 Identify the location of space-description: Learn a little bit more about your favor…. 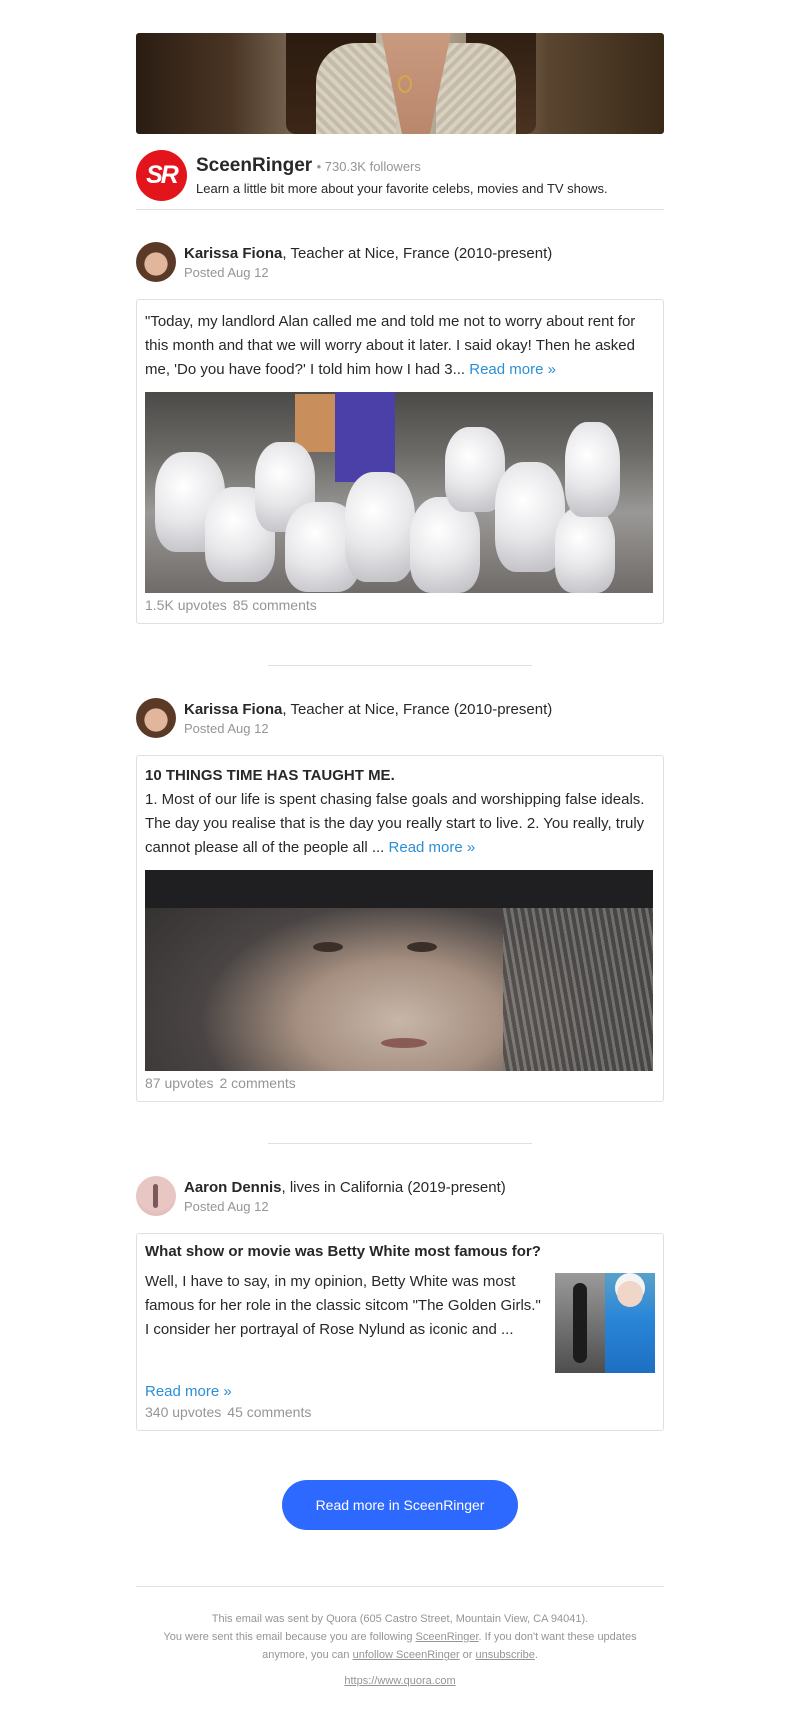
(402, 188).